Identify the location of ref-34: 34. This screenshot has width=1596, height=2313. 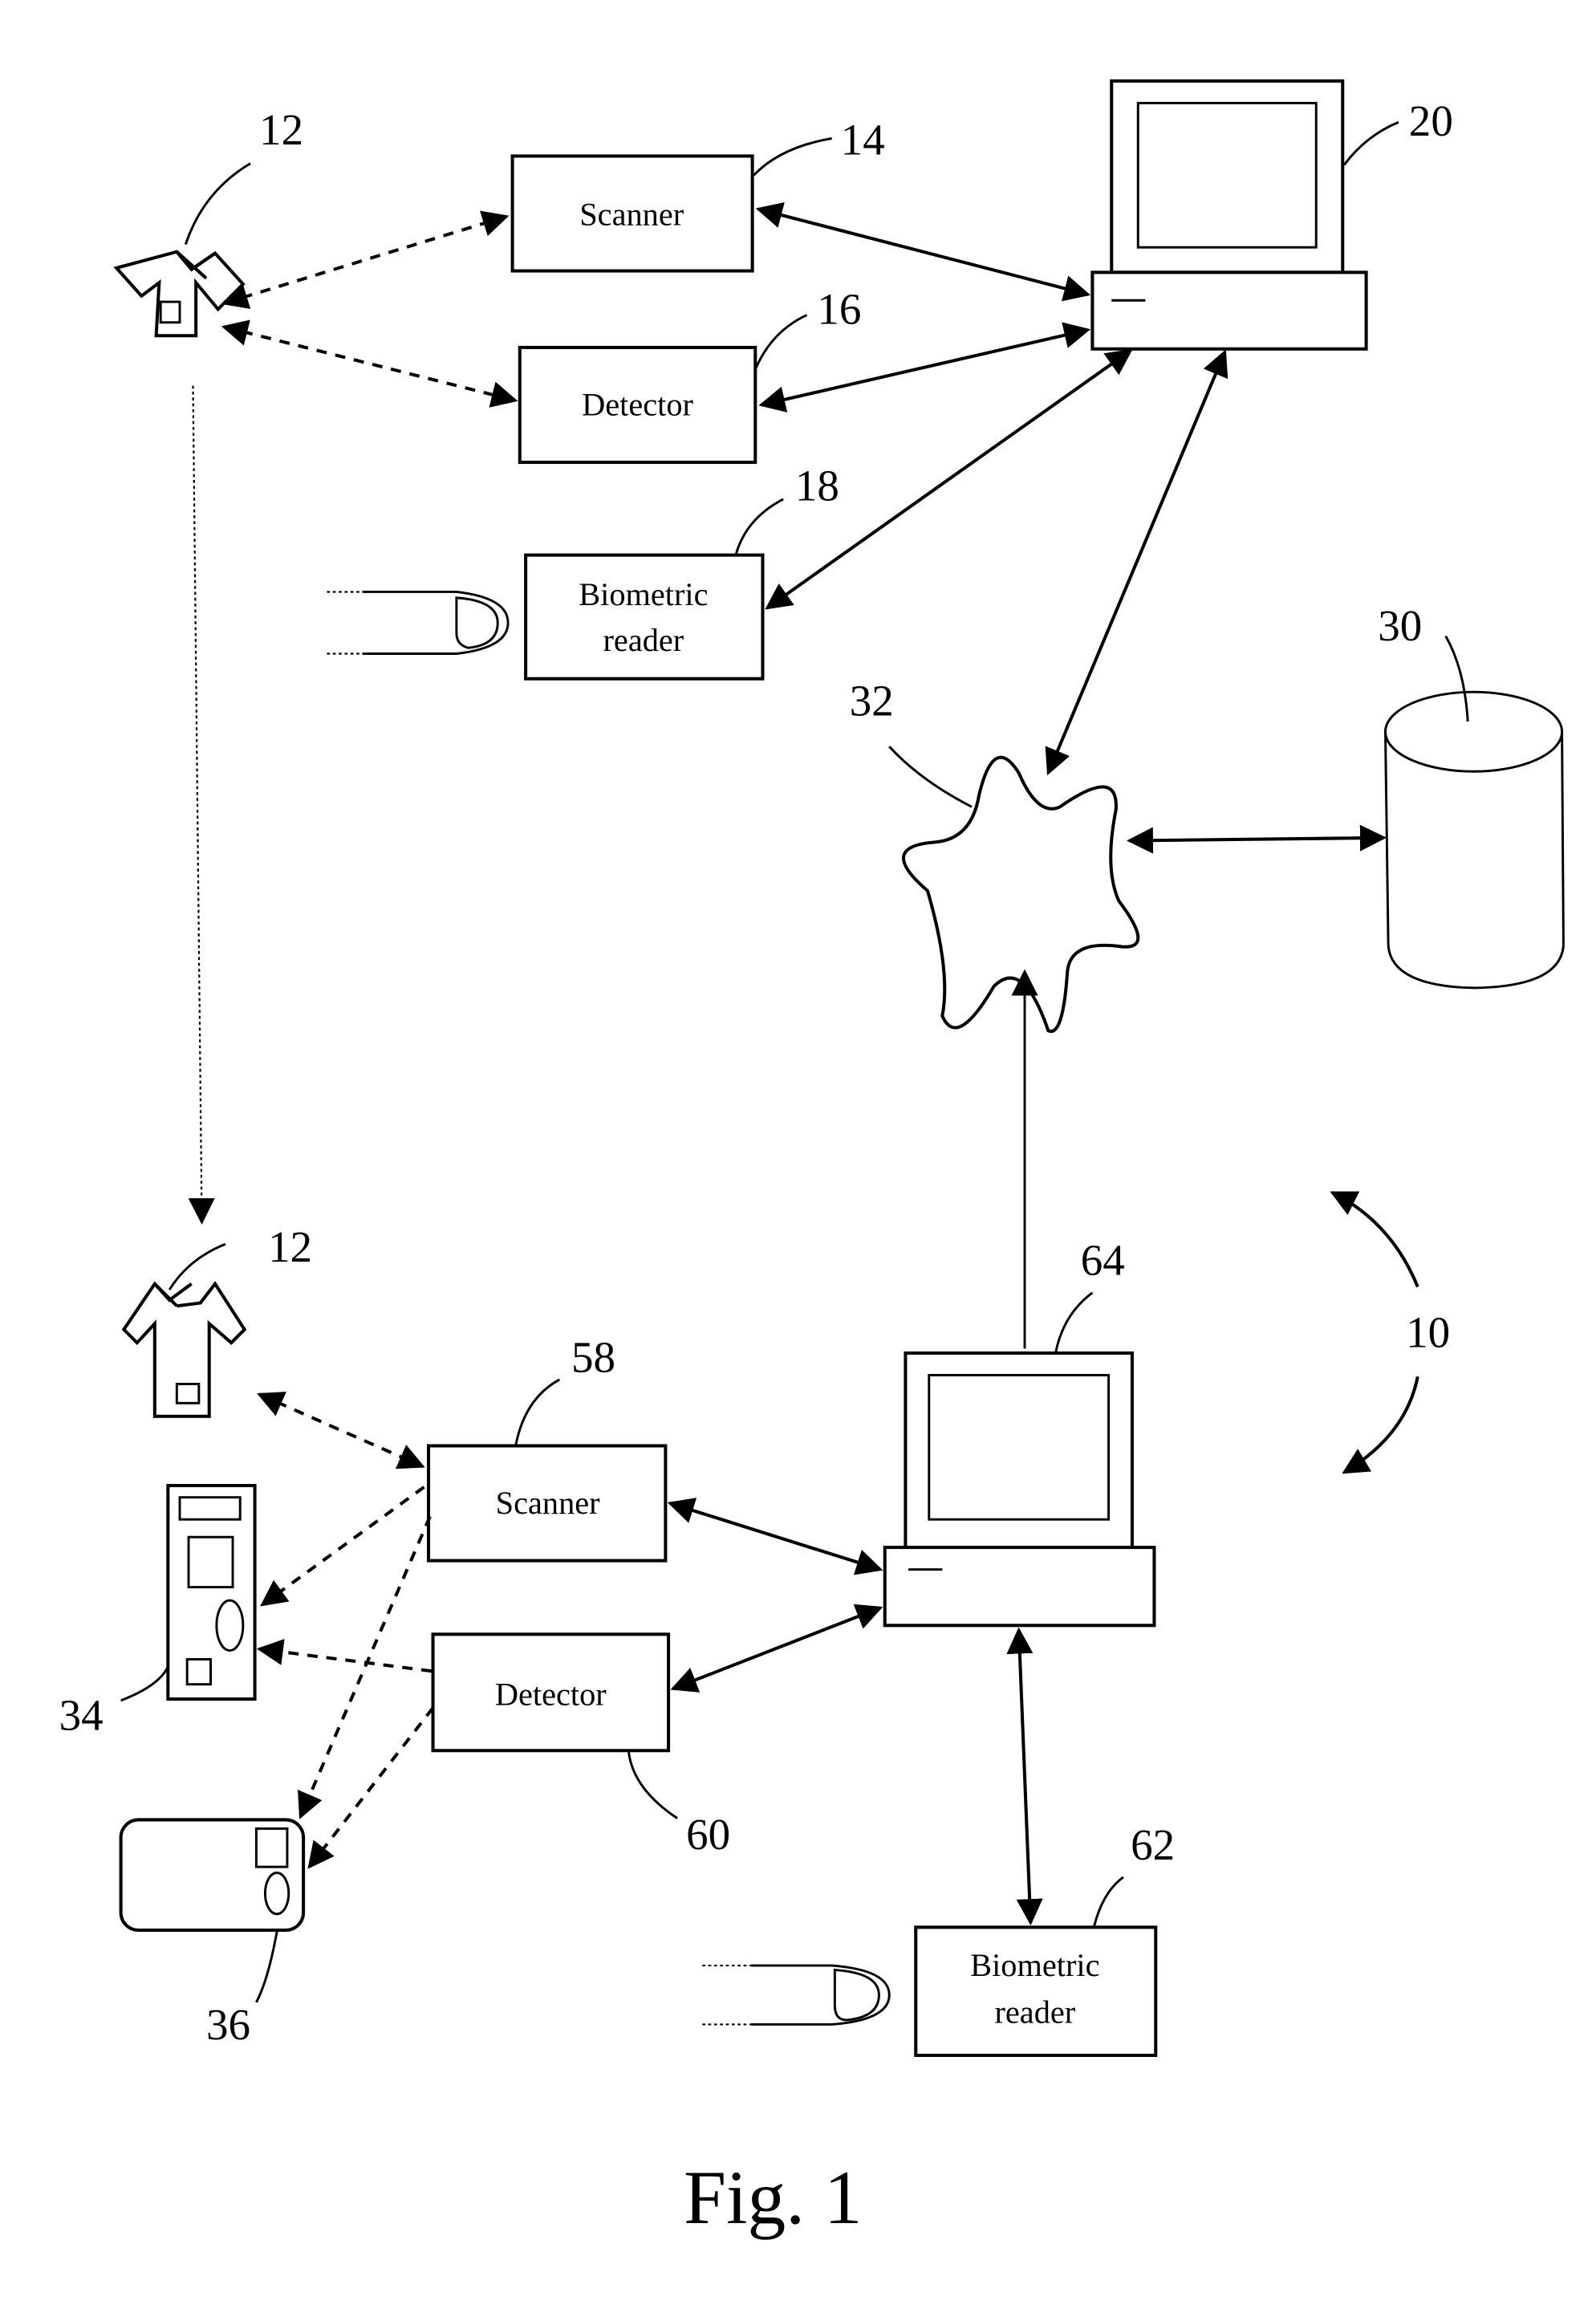
(82, 1715).